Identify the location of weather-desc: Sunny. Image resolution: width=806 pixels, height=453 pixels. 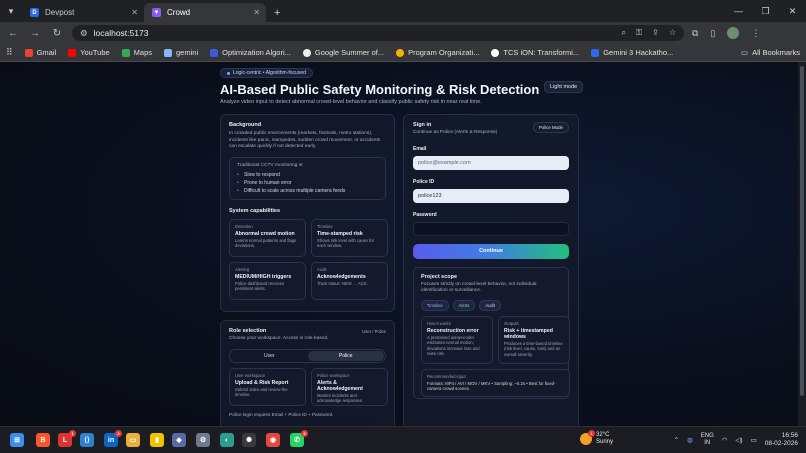
(605, 442).